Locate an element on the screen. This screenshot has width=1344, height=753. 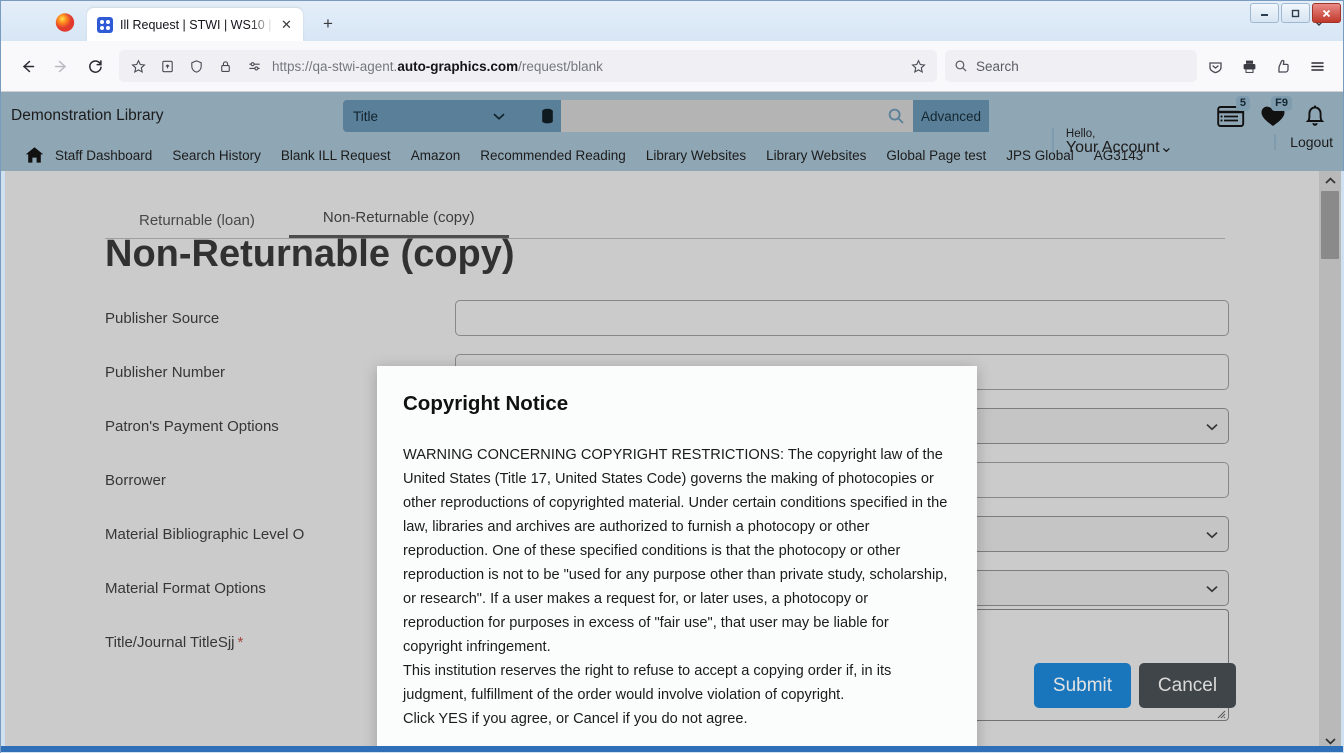
nav-item-jps-global: JPS Global is located at coordinates (1040, 155).